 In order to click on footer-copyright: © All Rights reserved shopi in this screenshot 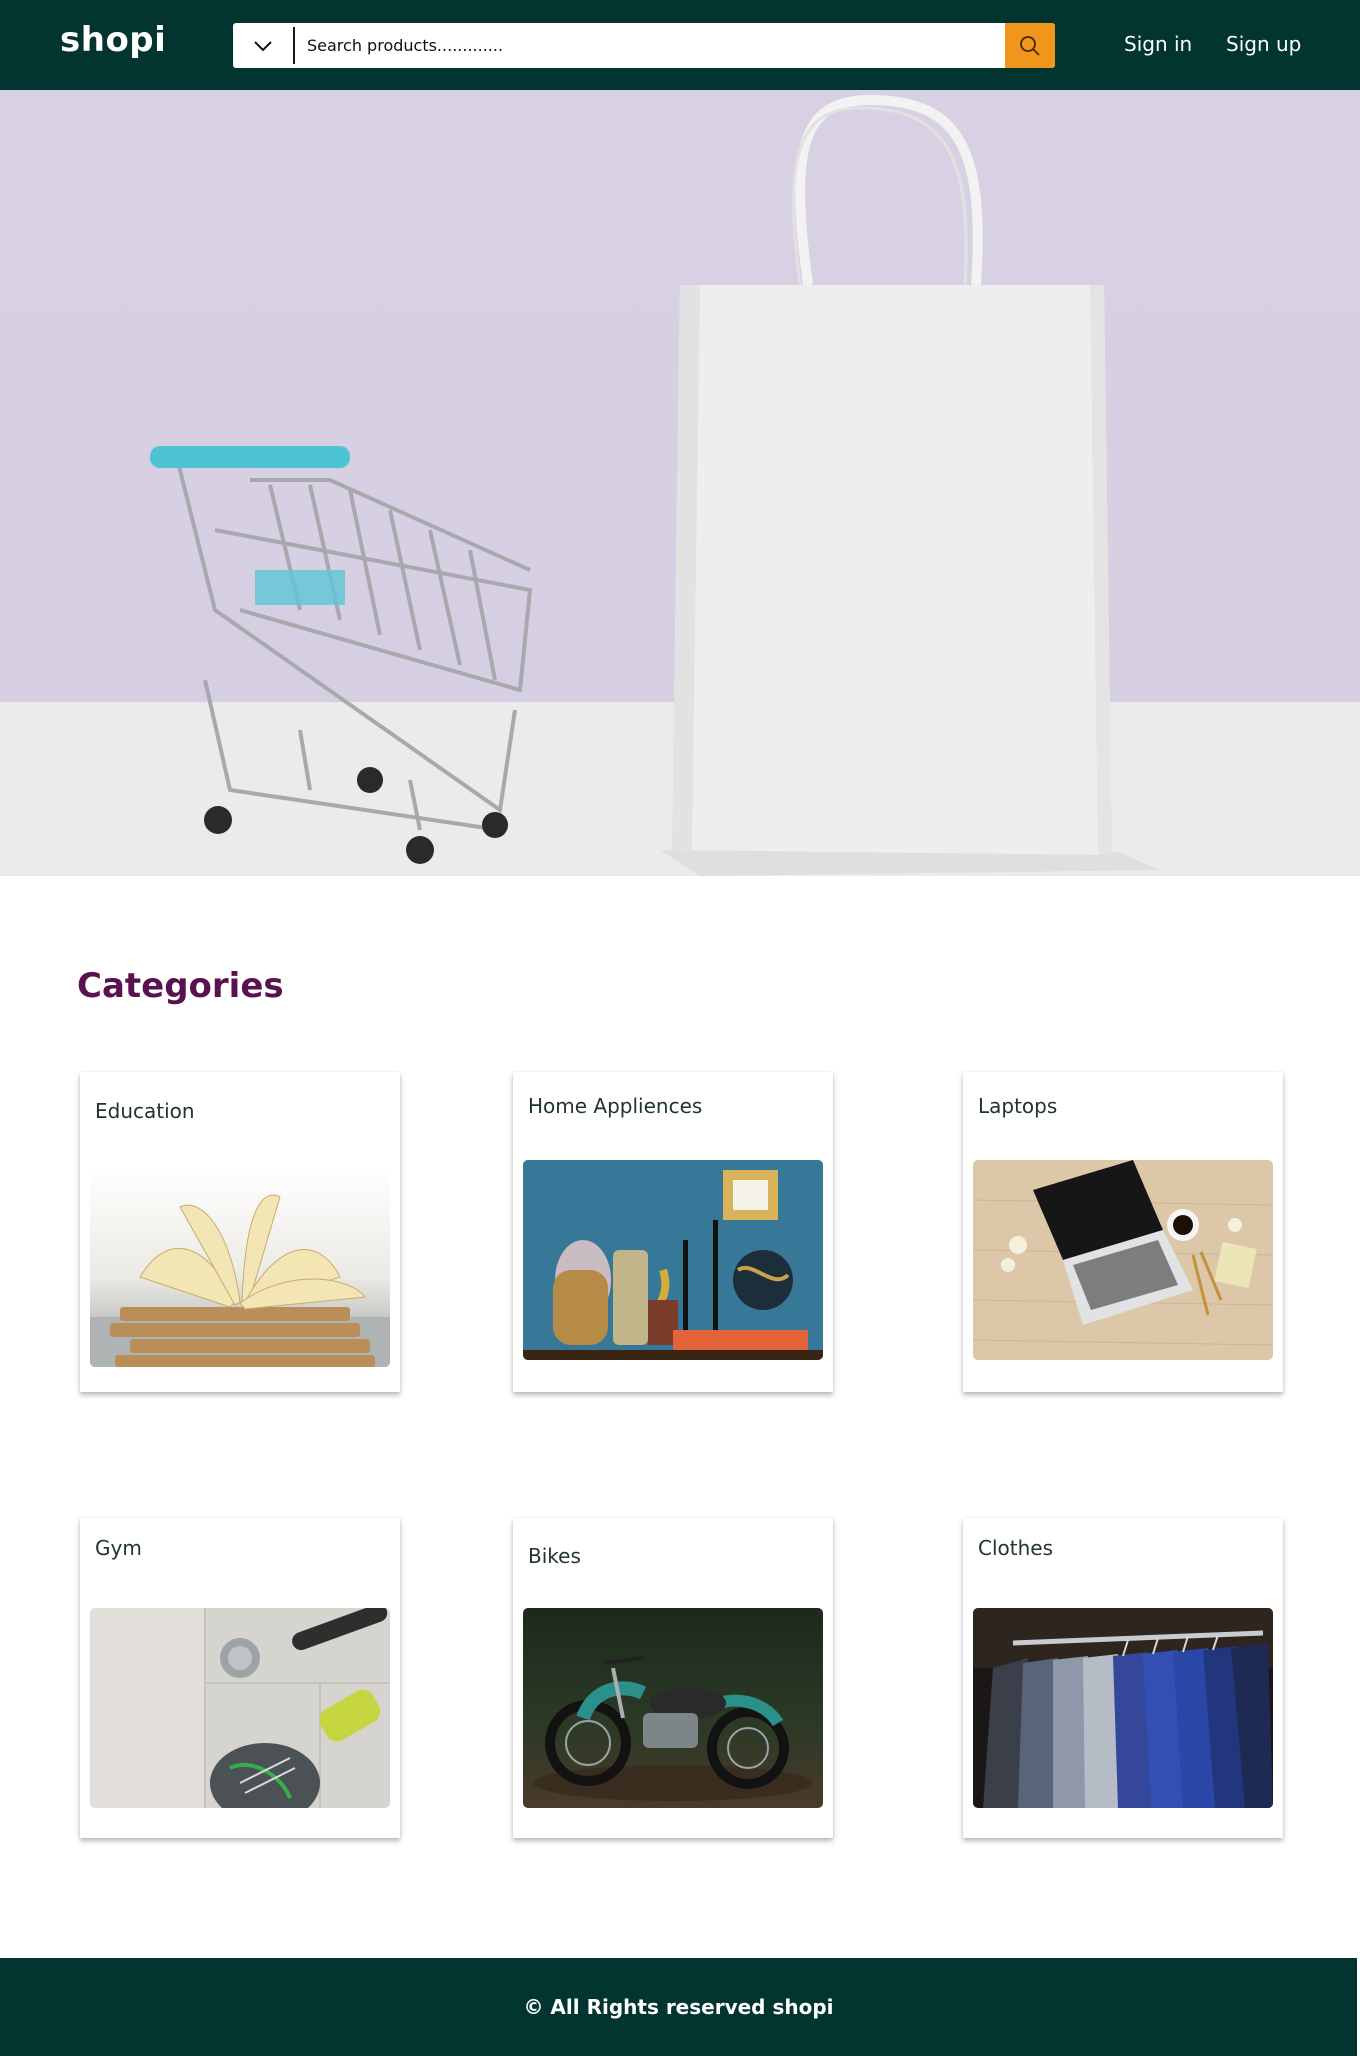, I will do `click(678, 2007)`.